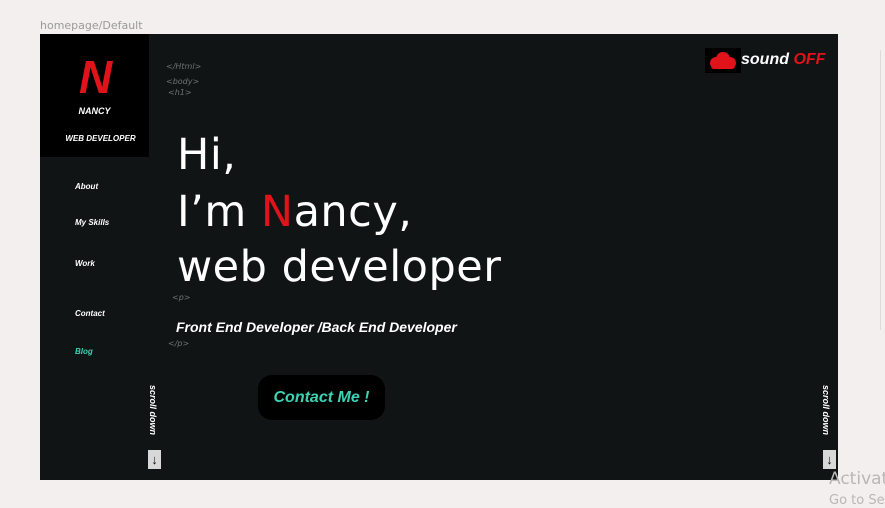 This screenshot has width=885, height=508. I want to click on logo-name: NANCY, so click(94, 111).